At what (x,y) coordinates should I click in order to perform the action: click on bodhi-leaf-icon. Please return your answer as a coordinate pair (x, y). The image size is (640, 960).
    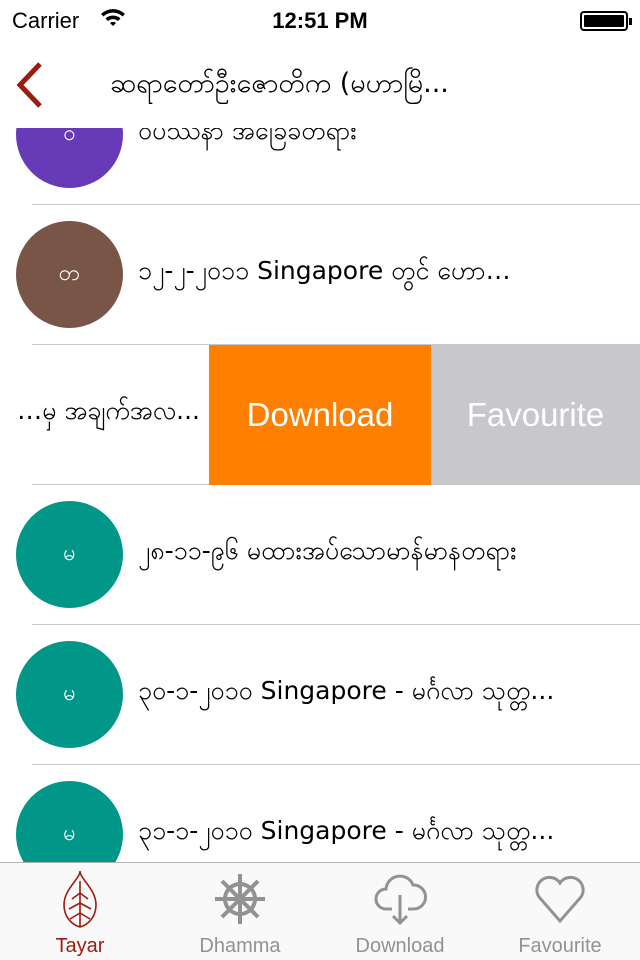
    Looking at the image, I should click on (80, 899).